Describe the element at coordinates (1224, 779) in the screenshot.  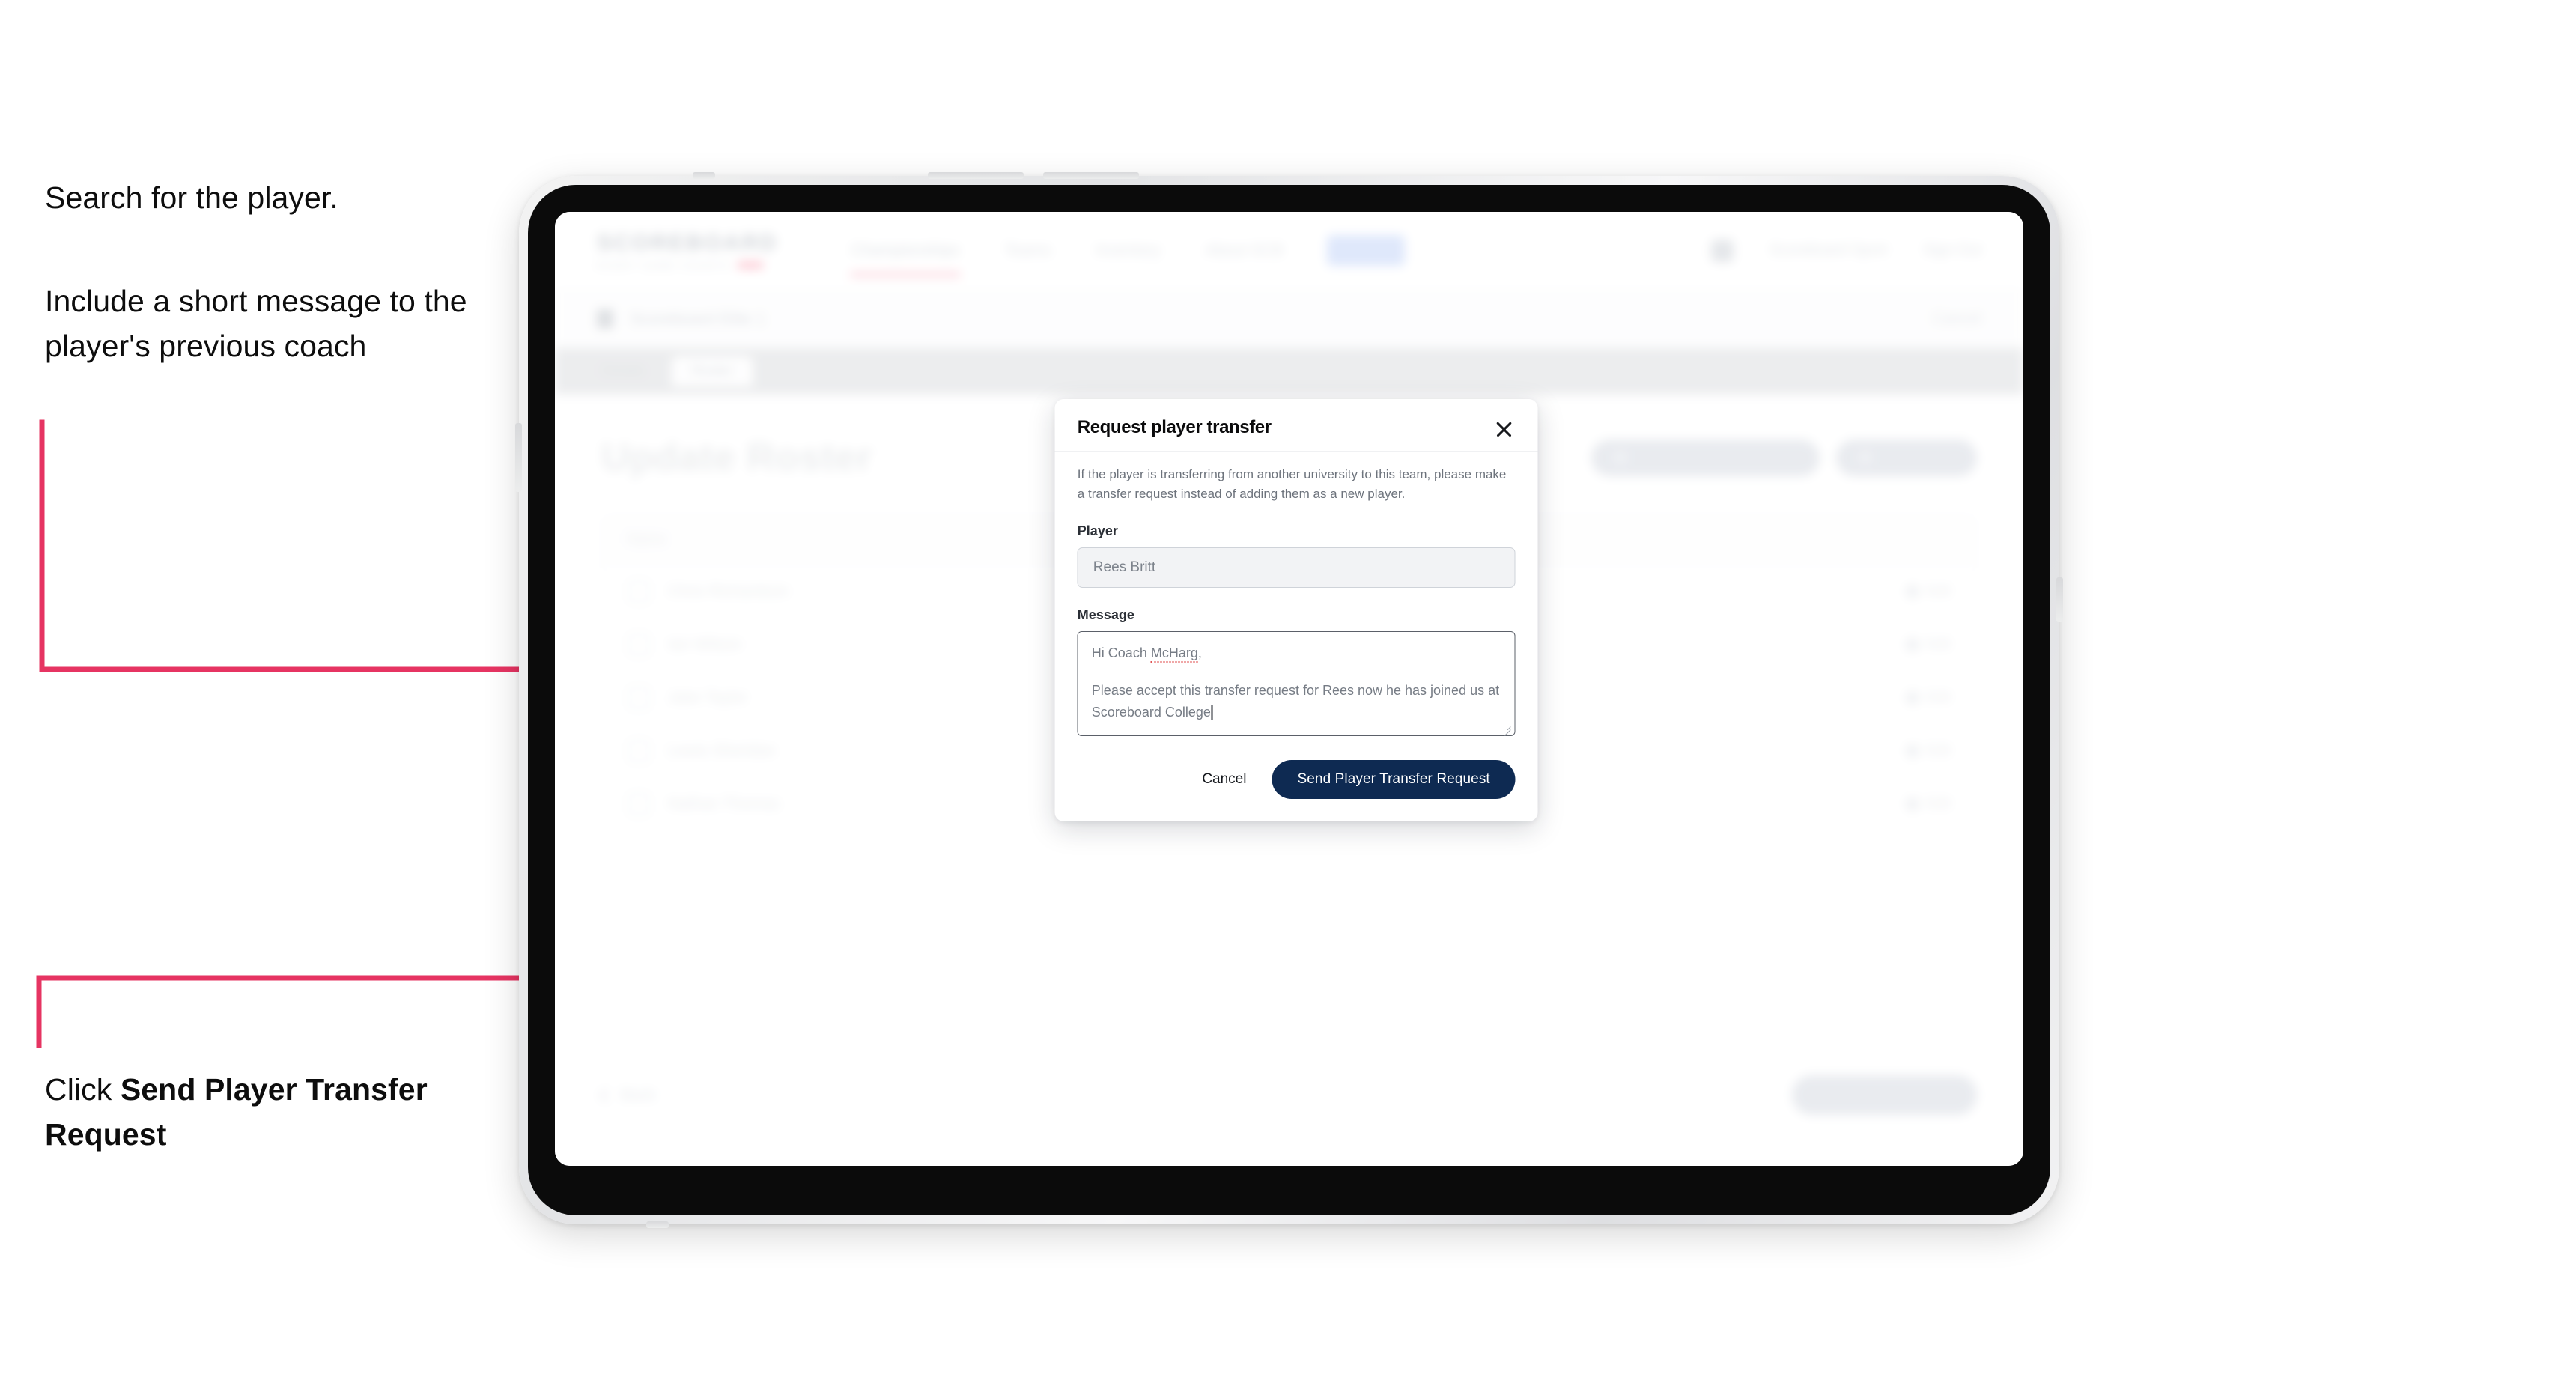
I see `cancel-button: Cancel` at that location.